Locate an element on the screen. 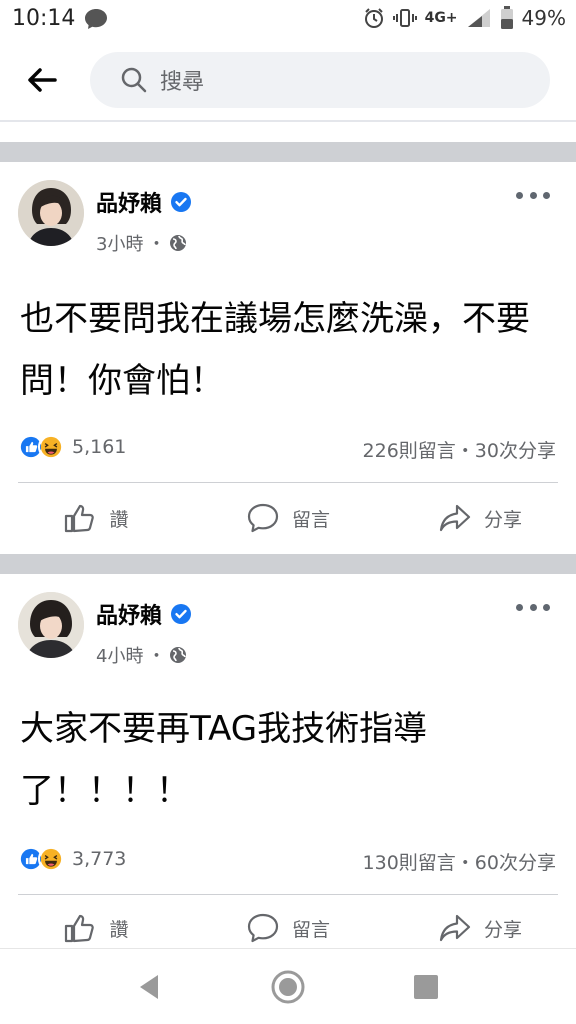 The image size is (576, 1024). back-arrow-icon is located at coordinates (42, 80).